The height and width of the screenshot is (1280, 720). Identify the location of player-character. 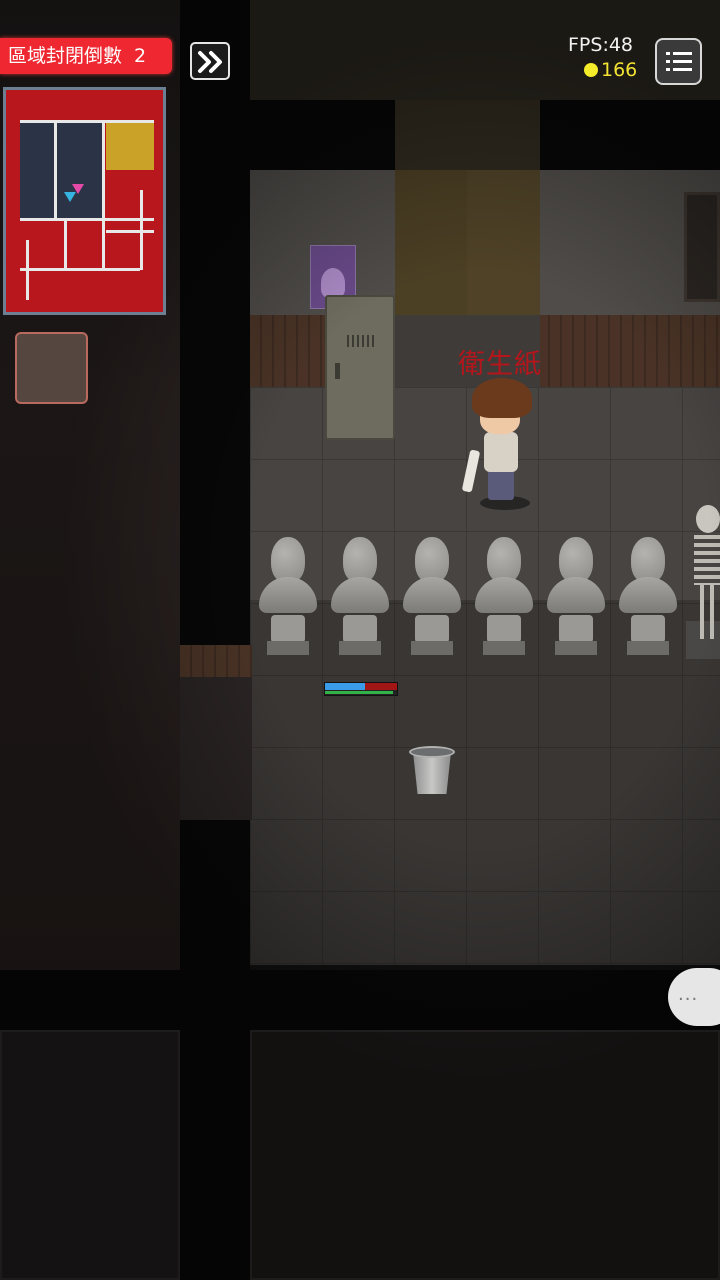
(501, 445).